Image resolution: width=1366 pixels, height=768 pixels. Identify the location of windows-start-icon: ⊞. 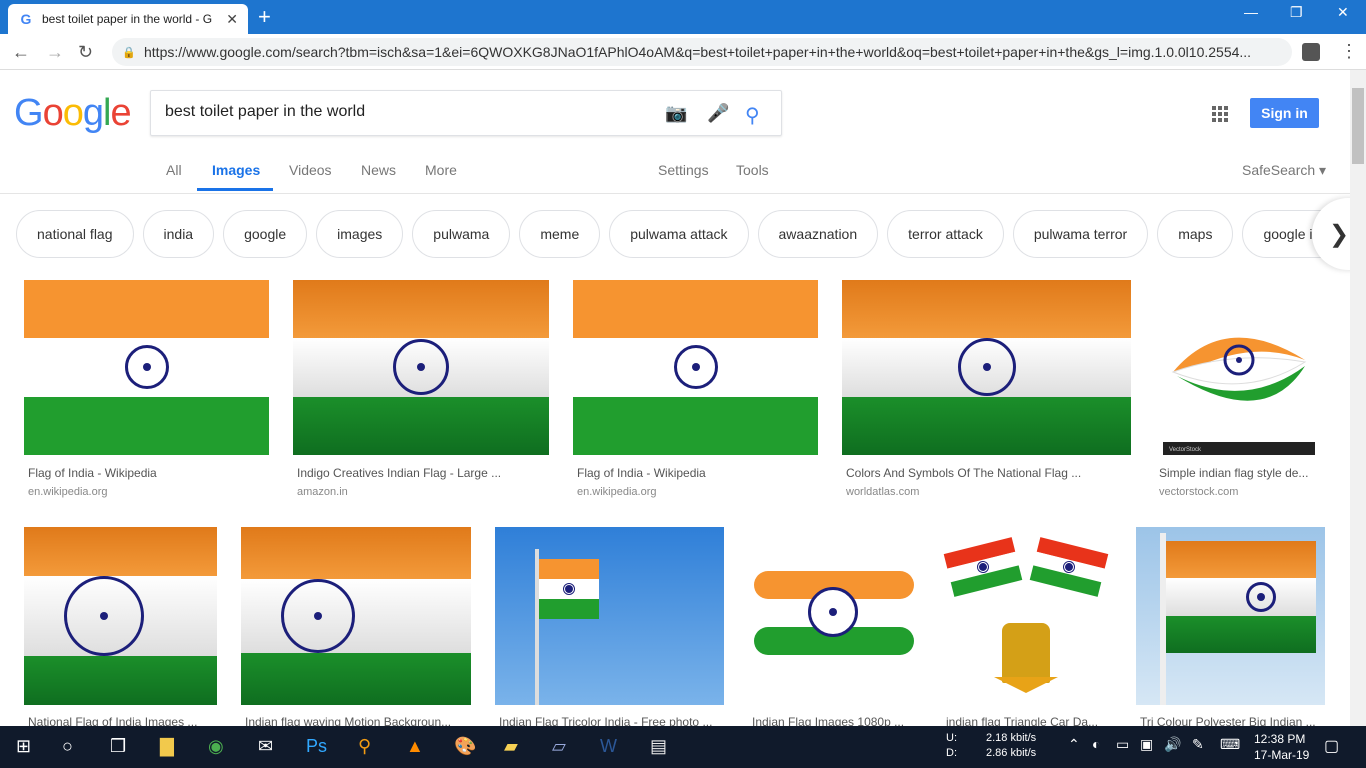
(23, 746).